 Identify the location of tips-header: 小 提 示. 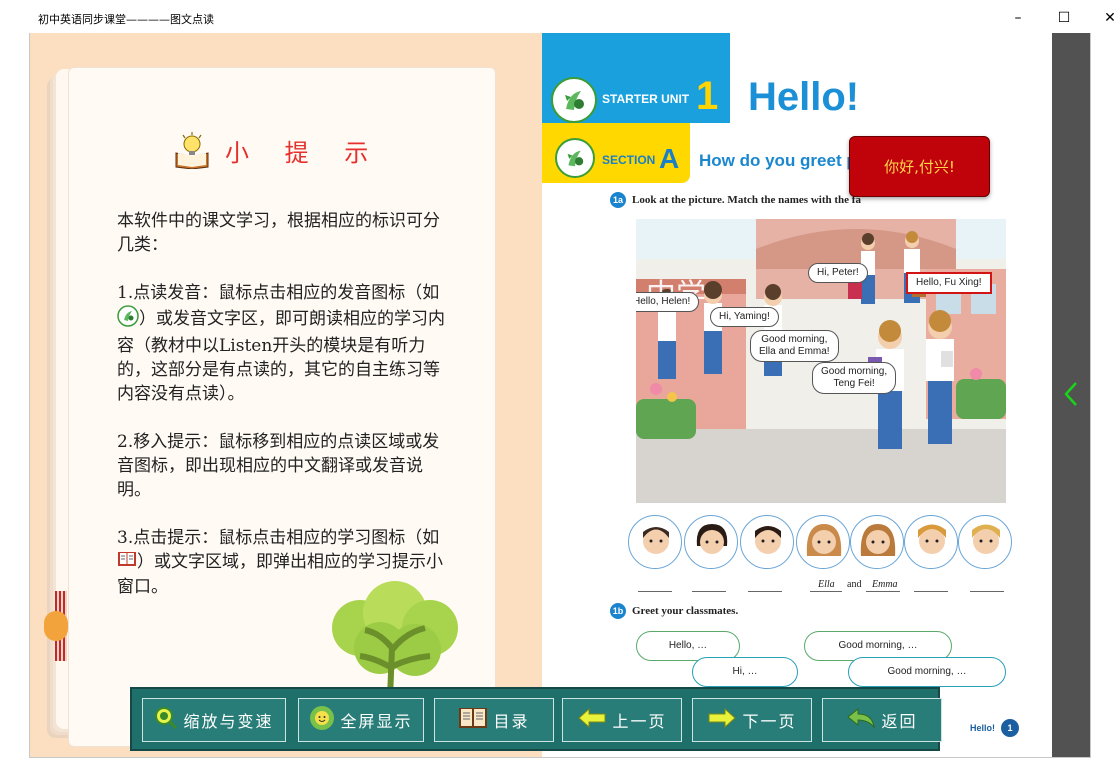
(278, 150).